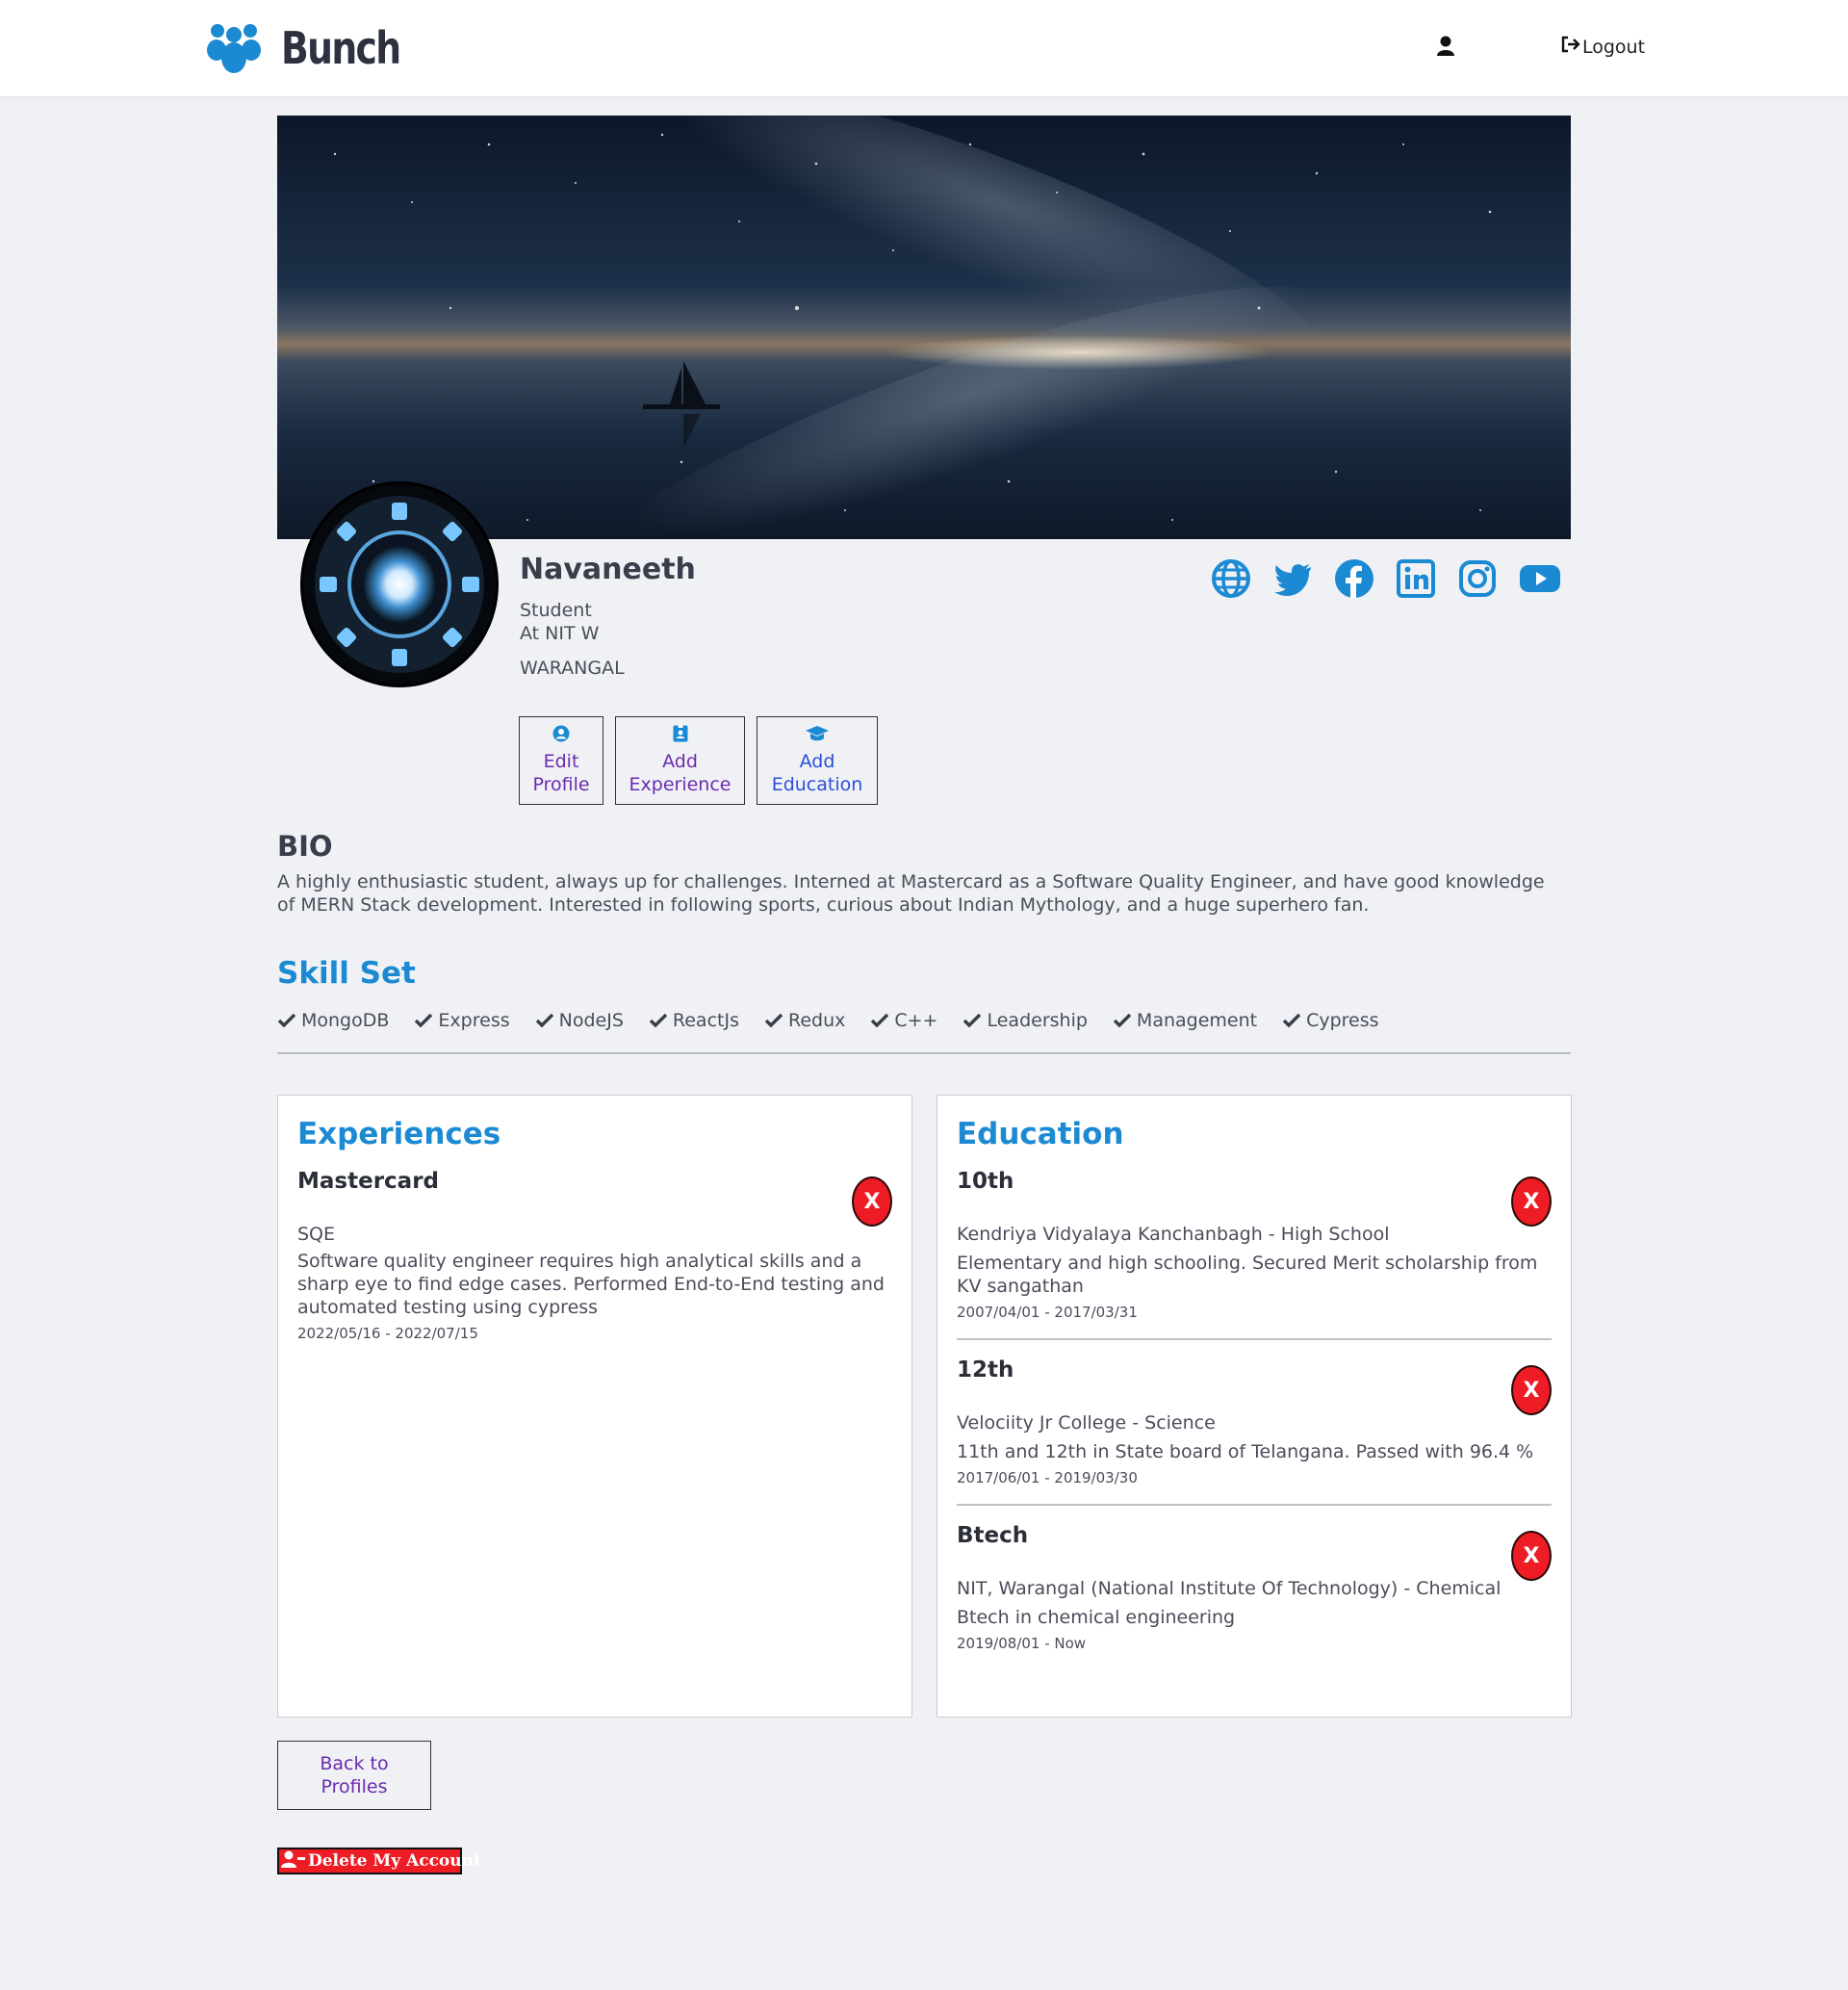  I want to click on experience-company: Mastercard, so click(368, 1181).